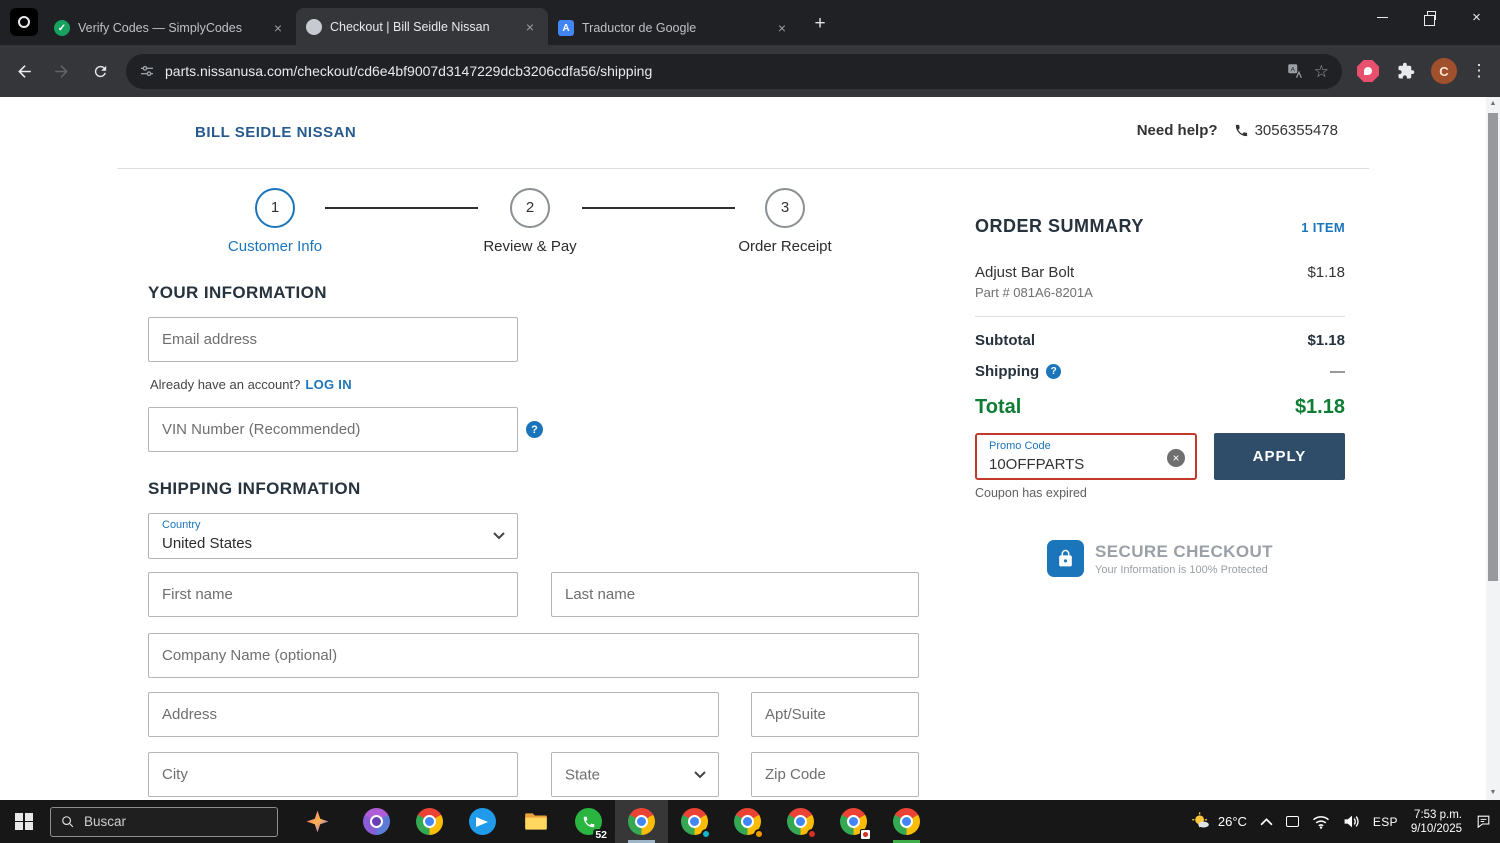 This screenshot has height=843, width=1500. Describe the element at coordinates (1321, 822) in the screenshot. I see `wifi-icon` at that location.